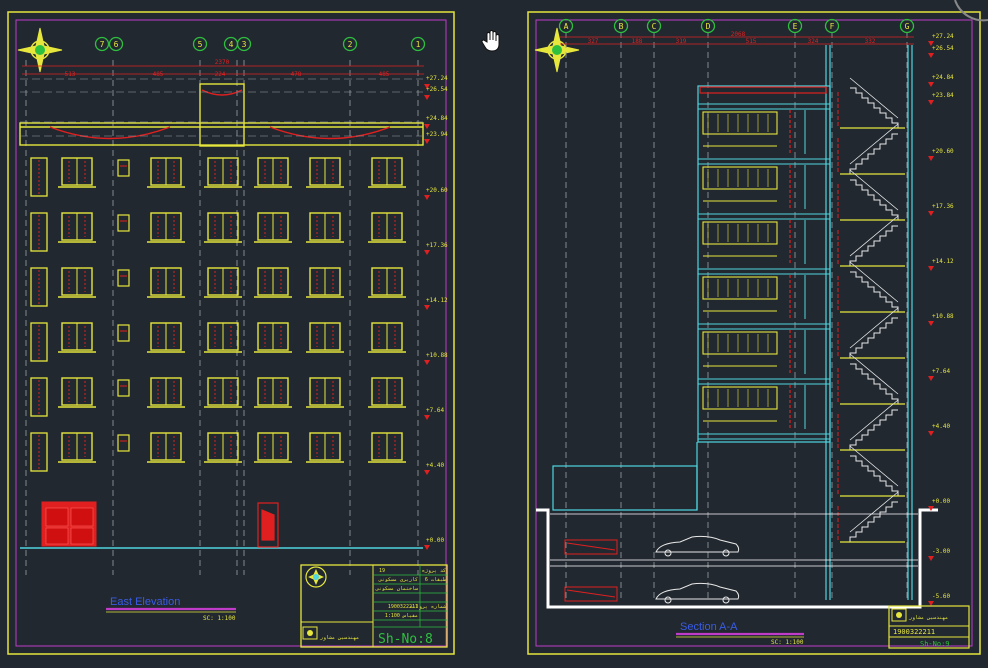 The height and width of the screenshot is (668, 988). I want to click on axis-label: 3, so click(244, 44).